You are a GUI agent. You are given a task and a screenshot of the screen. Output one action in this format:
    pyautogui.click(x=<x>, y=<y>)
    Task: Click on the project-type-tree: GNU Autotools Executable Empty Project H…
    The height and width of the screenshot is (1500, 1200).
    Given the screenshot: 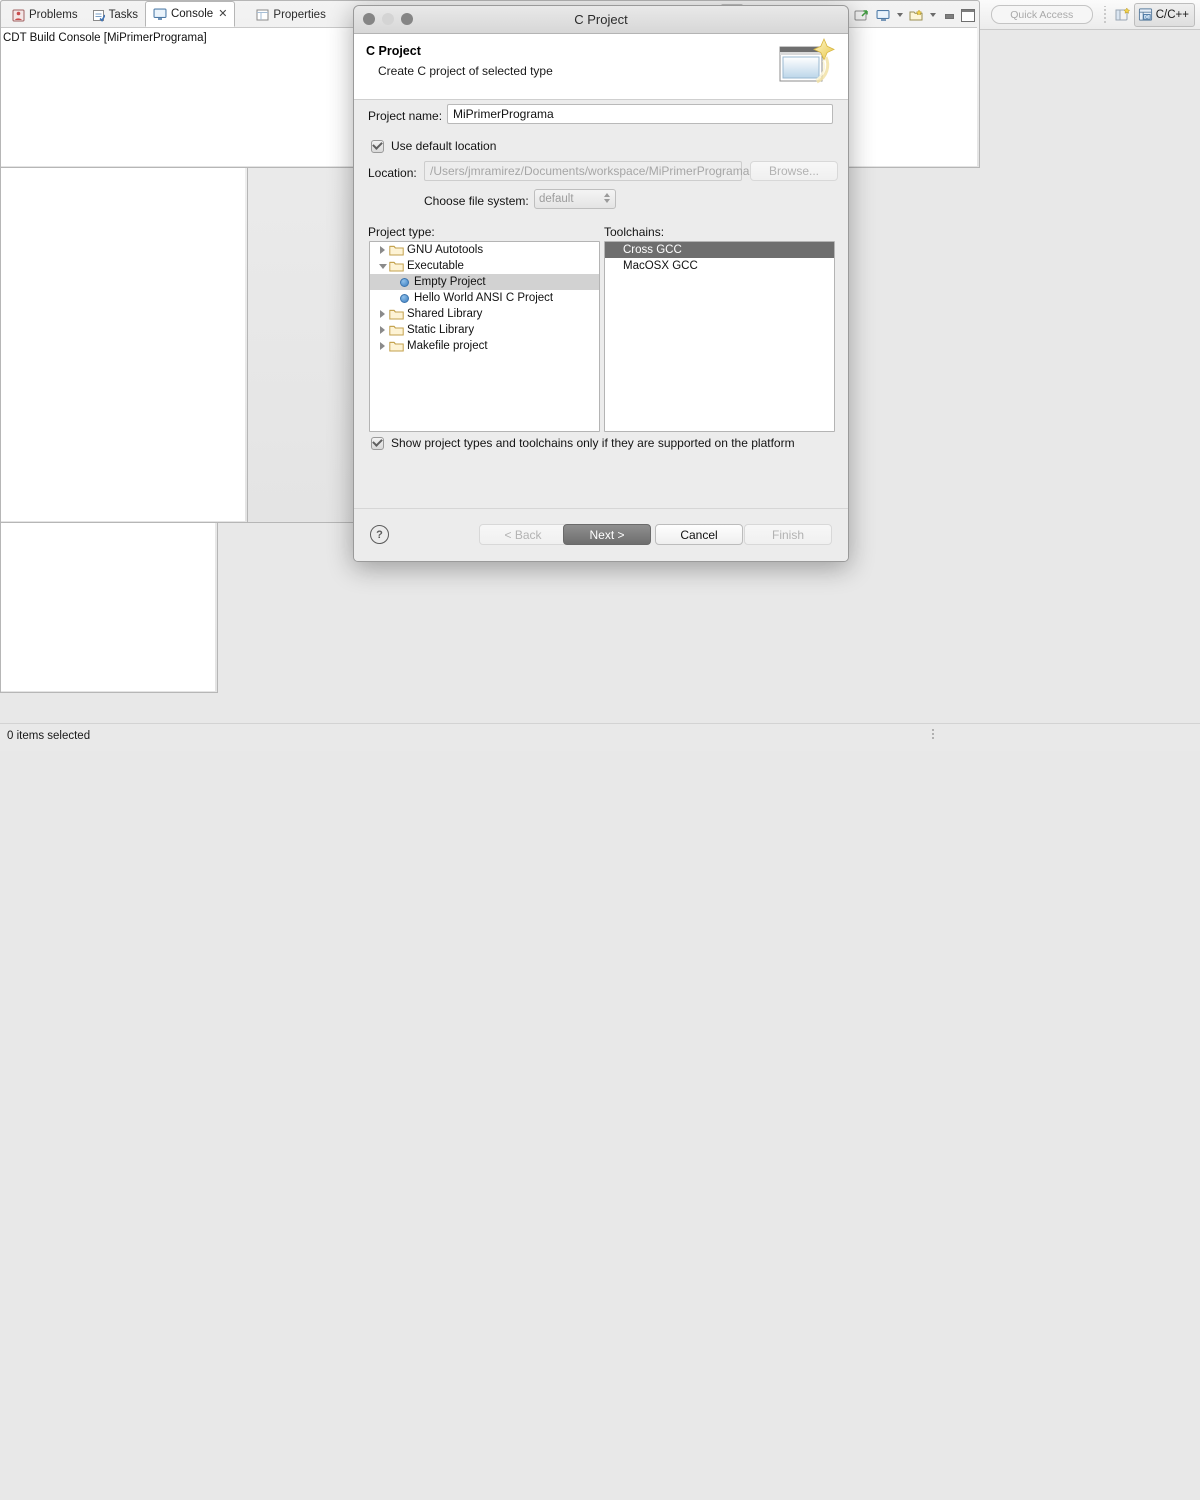 What is the action you would take?
    pyautogui.click(x=484, y=336)
    